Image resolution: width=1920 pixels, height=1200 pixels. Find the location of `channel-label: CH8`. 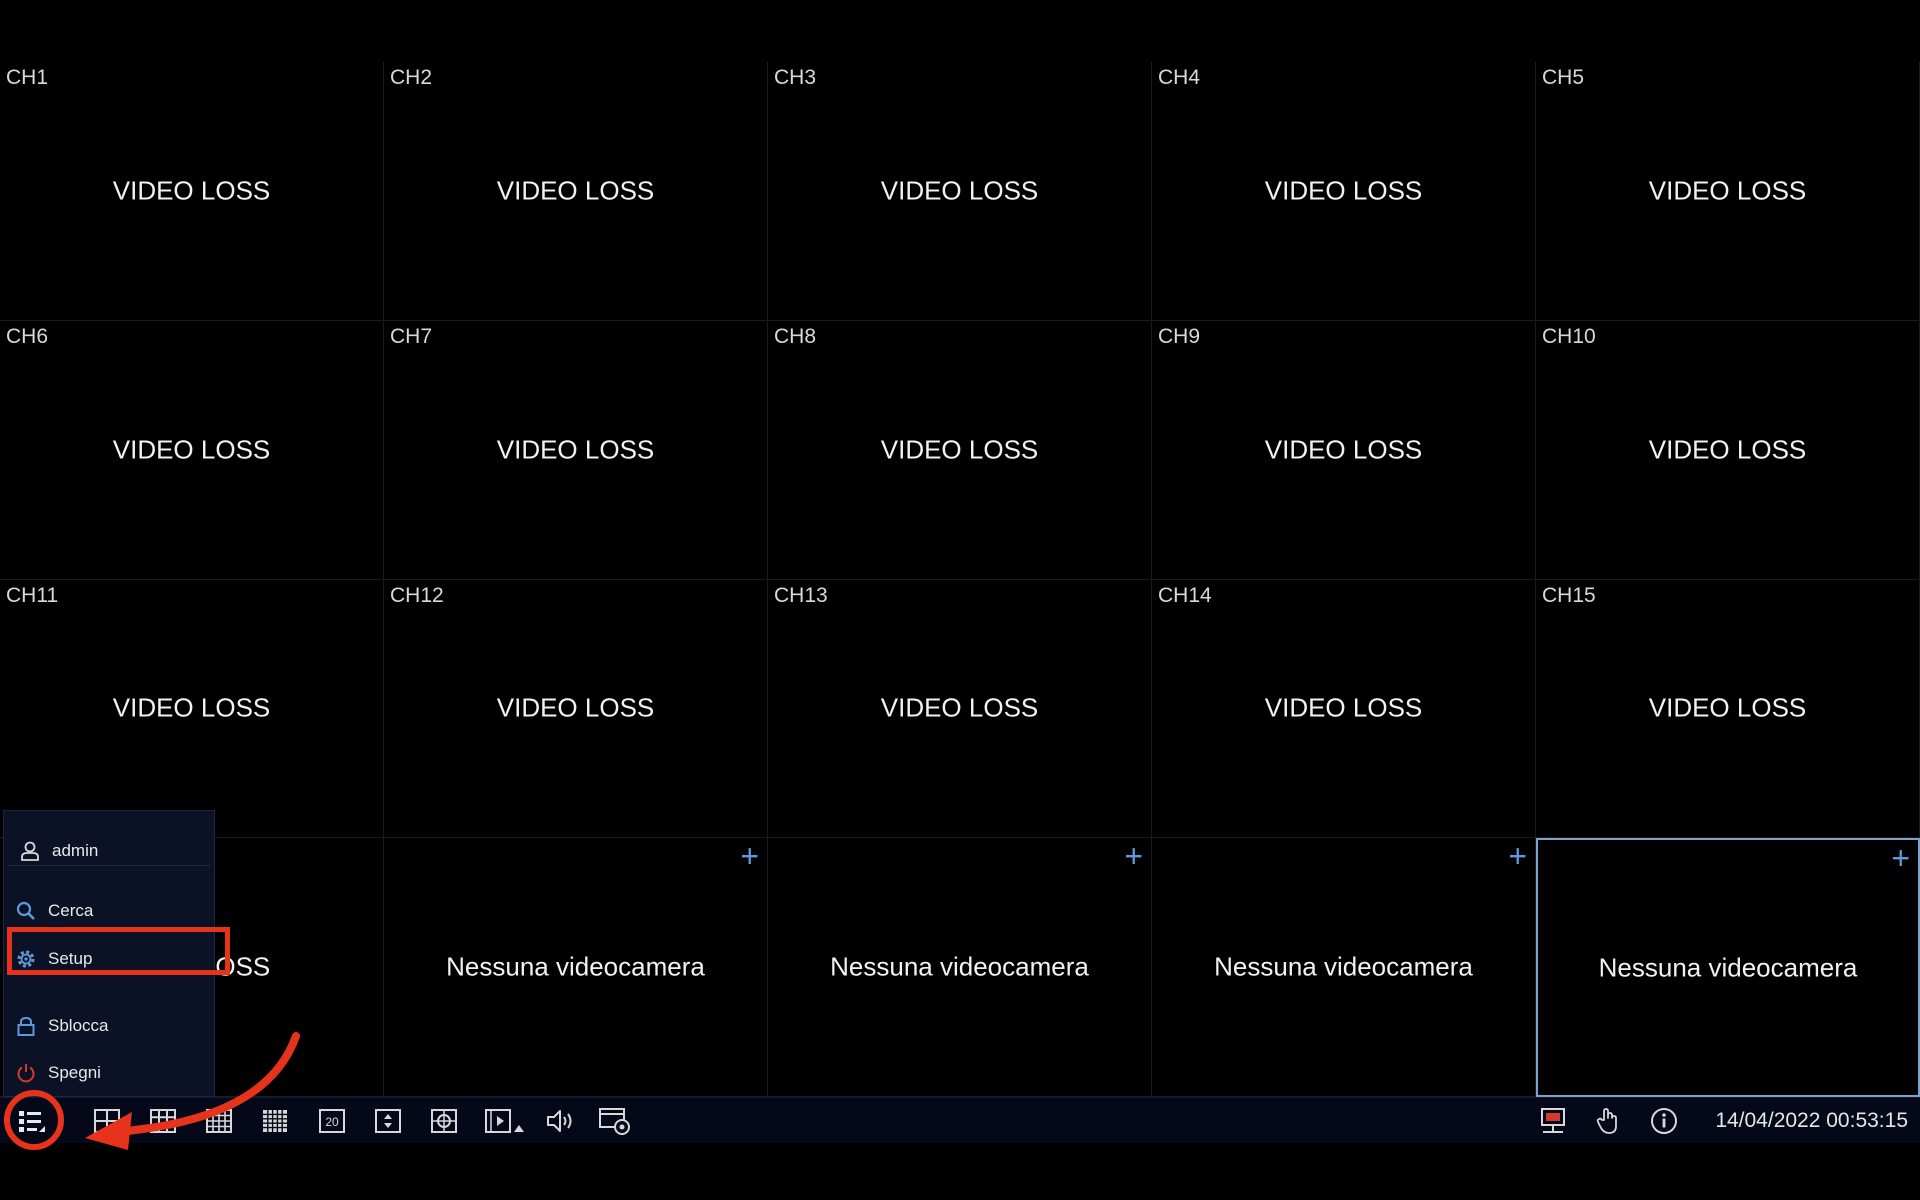

channel-label: CH8 is located at coordinates (795, 336).